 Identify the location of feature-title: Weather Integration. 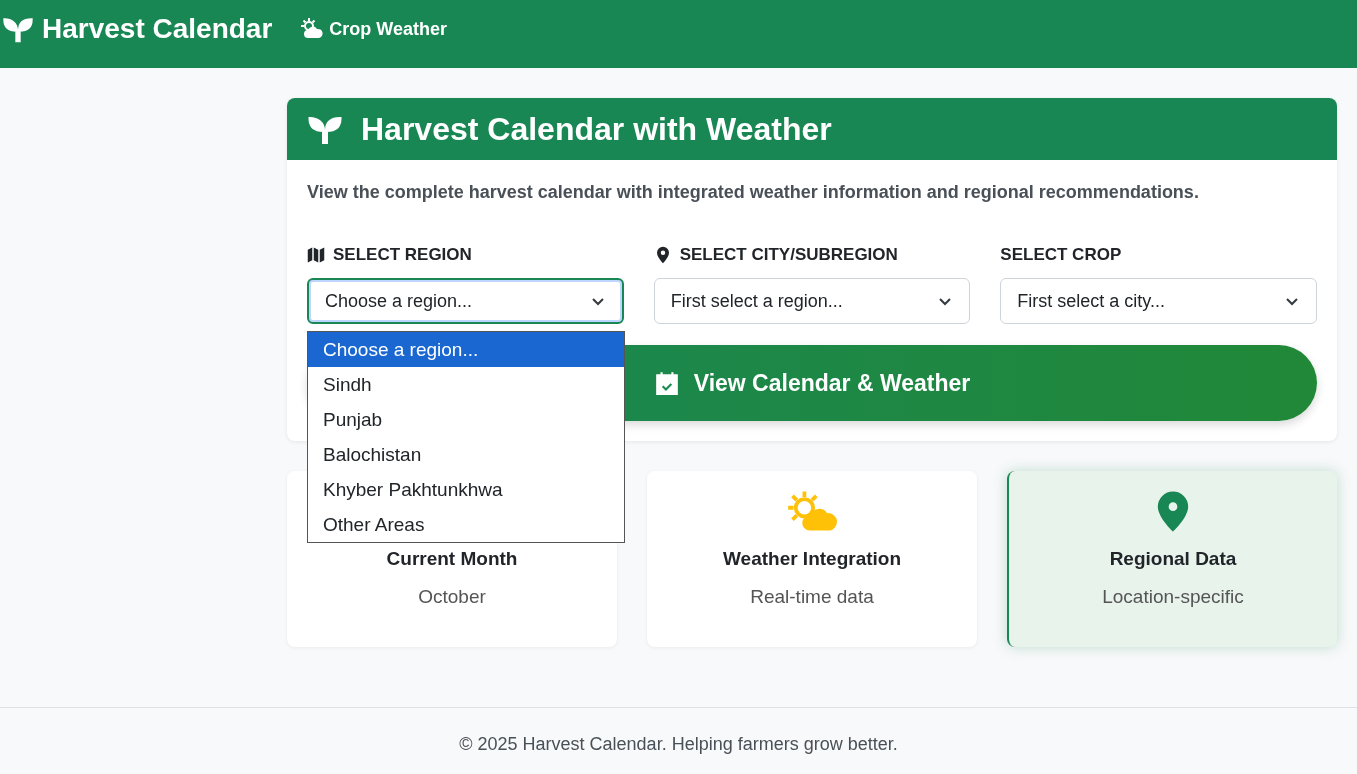
(812, 559).